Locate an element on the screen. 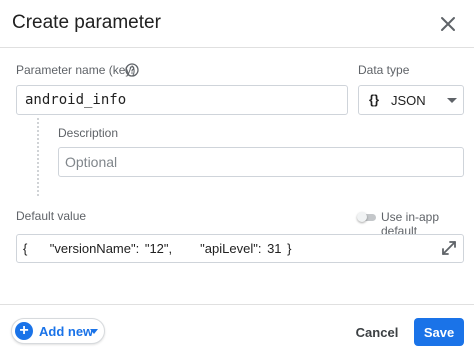 The width and height of the screenshot is (474, 350). add-new-button: + Add new is located at coordinates (58, 331).